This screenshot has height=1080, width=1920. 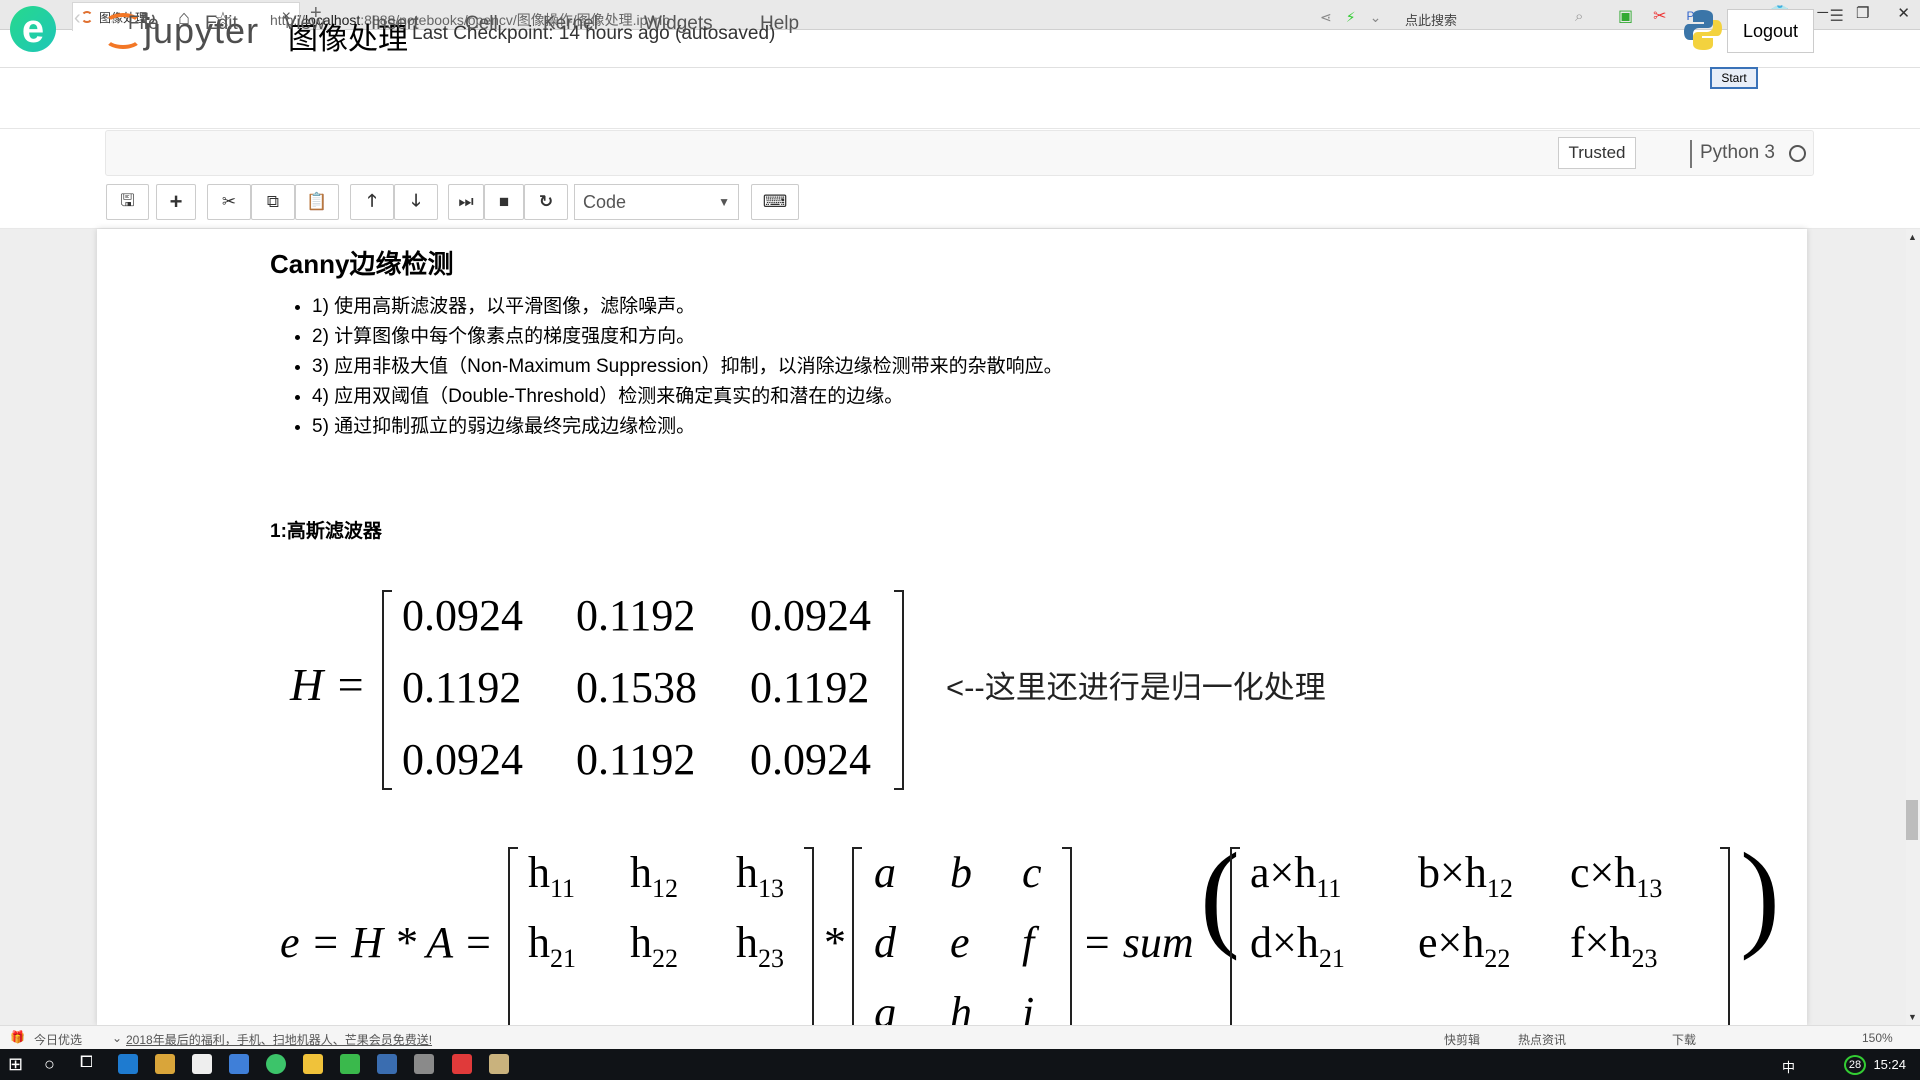 I want to click on matrix-cell: f, so click(x=1028, y=942).